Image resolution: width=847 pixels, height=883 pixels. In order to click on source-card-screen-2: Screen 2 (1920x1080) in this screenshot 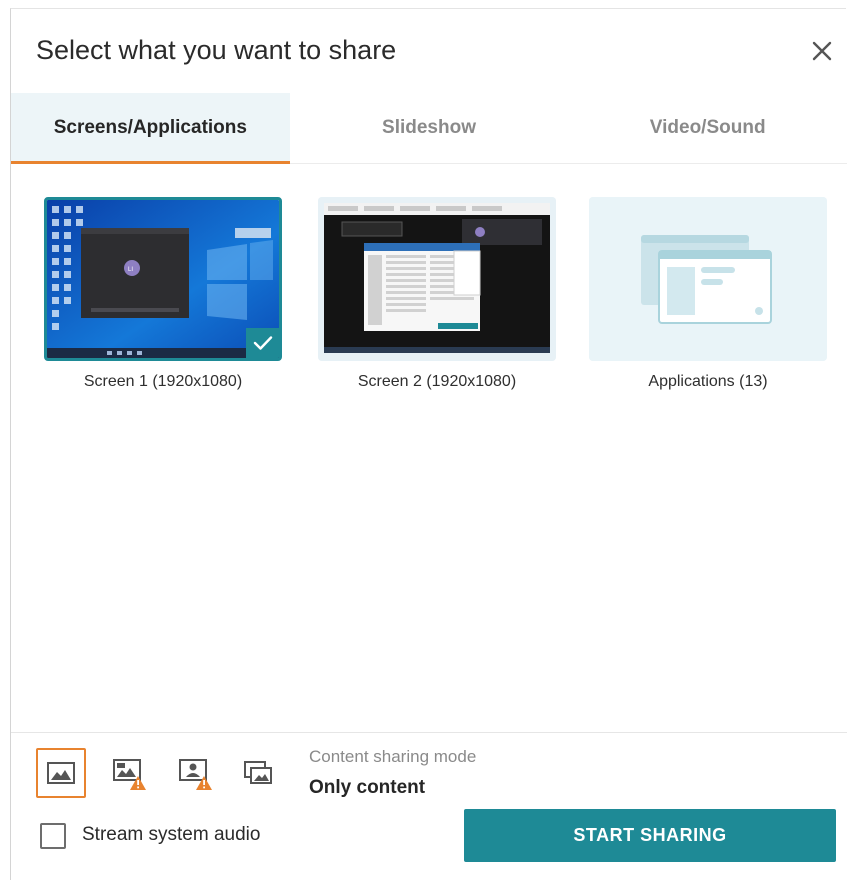, I will do `click(437, 294)`.